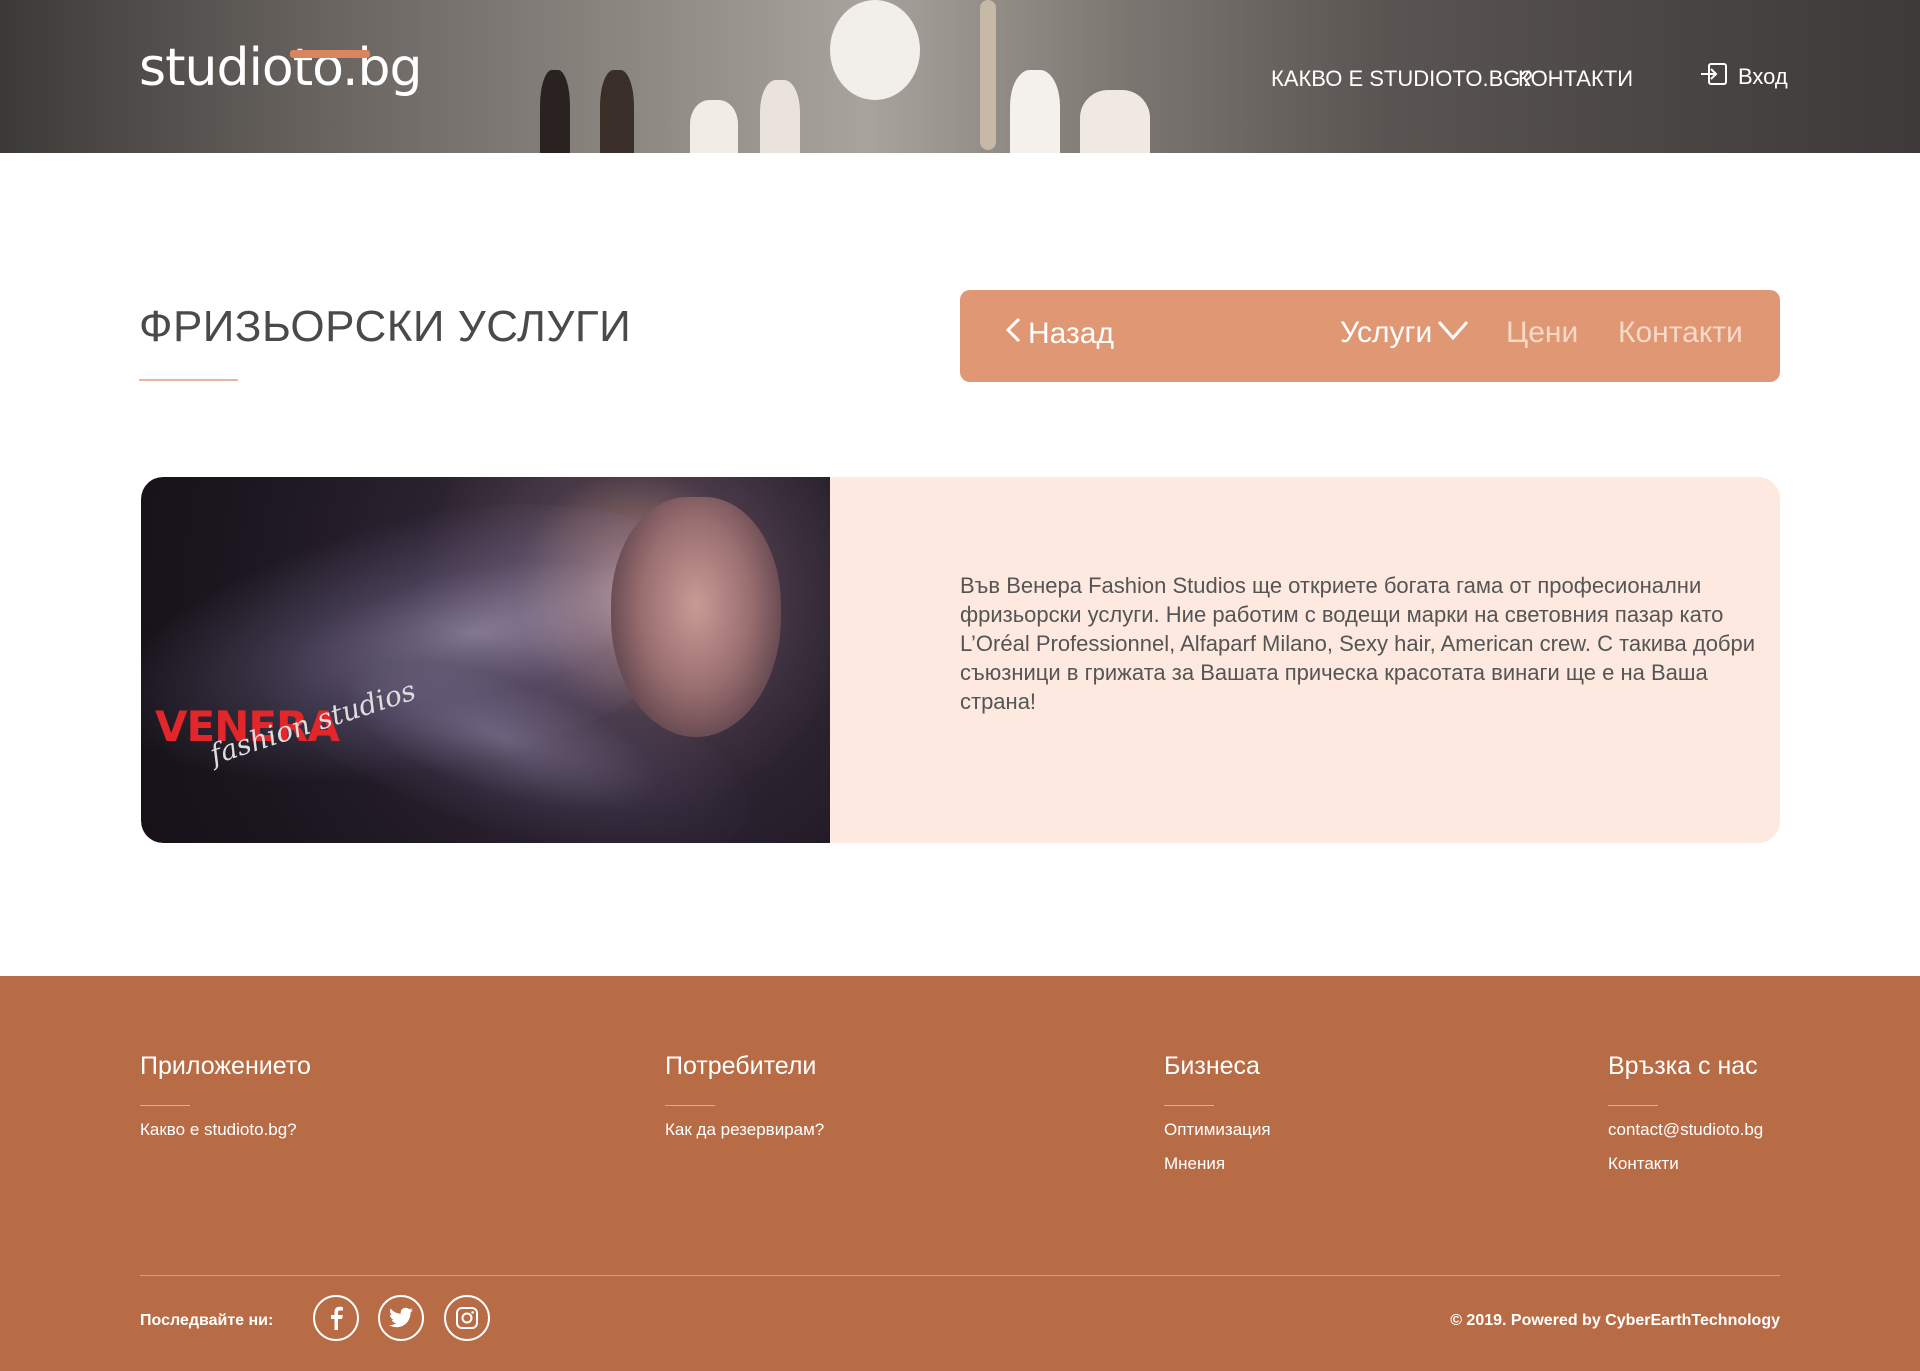 This screenshot has width=1920, height=1371. What do you see at coordinates (1763, 76) in the screenshot?
I see `login-label: Вход` at bounding box center [1763, 76].